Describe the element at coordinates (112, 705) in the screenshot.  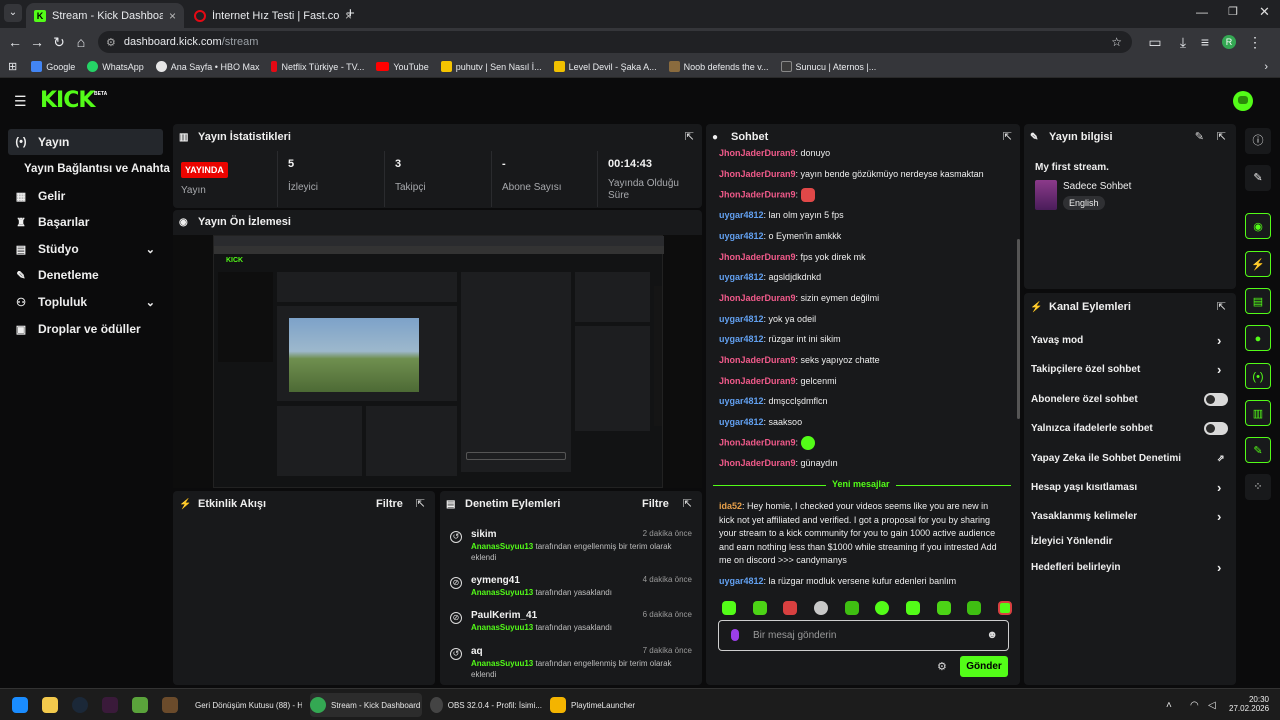
I see `app-button` at that location.